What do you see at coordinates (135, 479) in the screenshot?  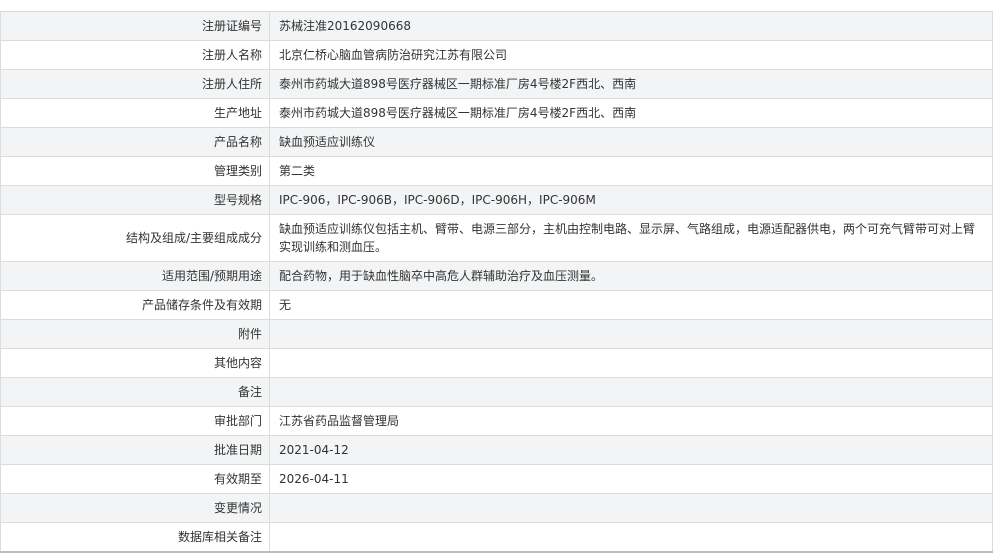 I see `row-label: 有效期至` at bounding box center [135, 479].